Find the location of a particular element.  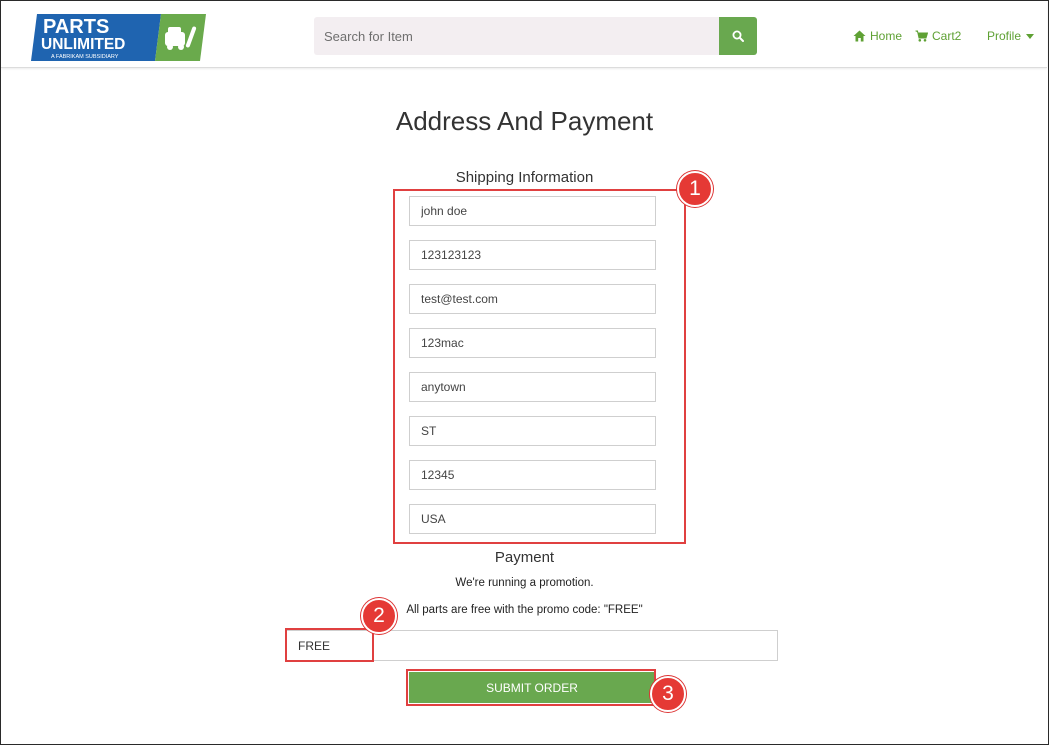

nav-home-label: Home is located at coordinates (886, 36).